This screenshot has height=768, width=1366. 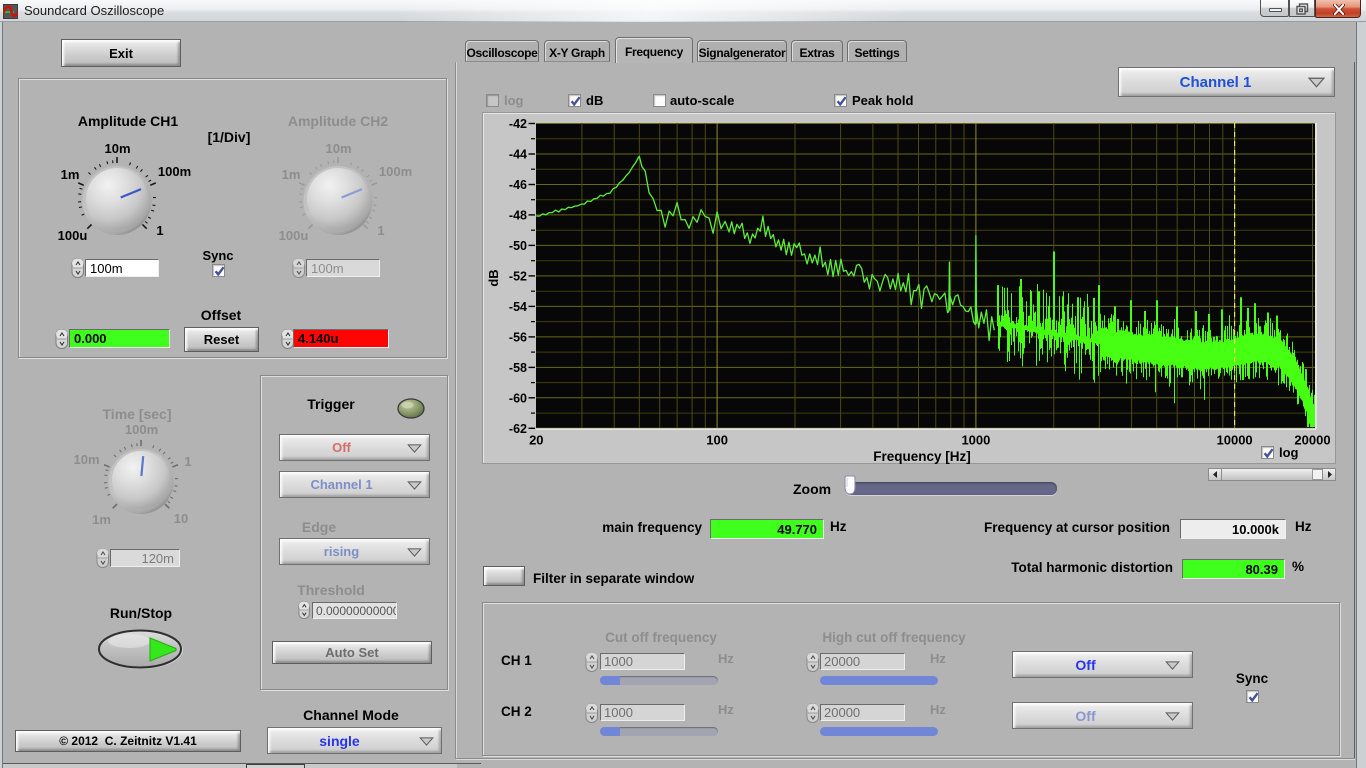 I want to click on svg-text: -48, so click(x=518, y=215).